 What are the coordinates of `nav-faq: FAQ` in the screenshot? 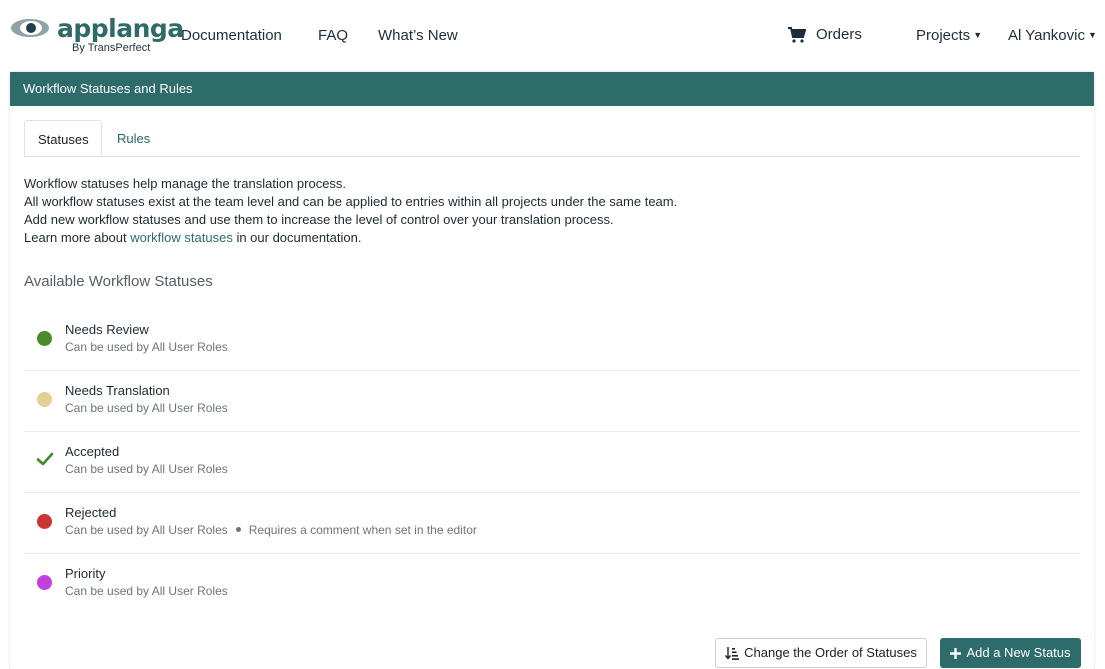 It's located at (333, 35).